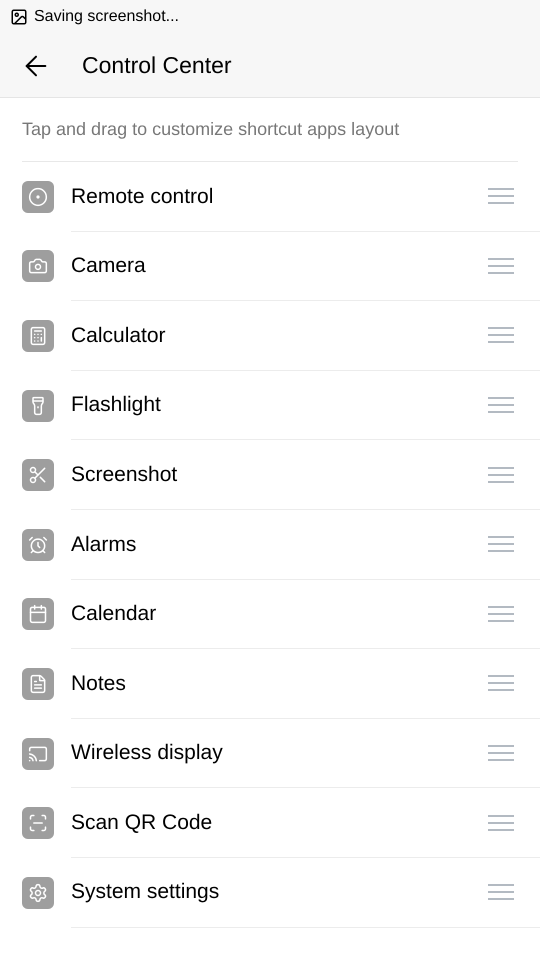  What do you see at coordinates (19, 17) in the screenshot?
I see `image-icon` at bounding box center [19, 17].